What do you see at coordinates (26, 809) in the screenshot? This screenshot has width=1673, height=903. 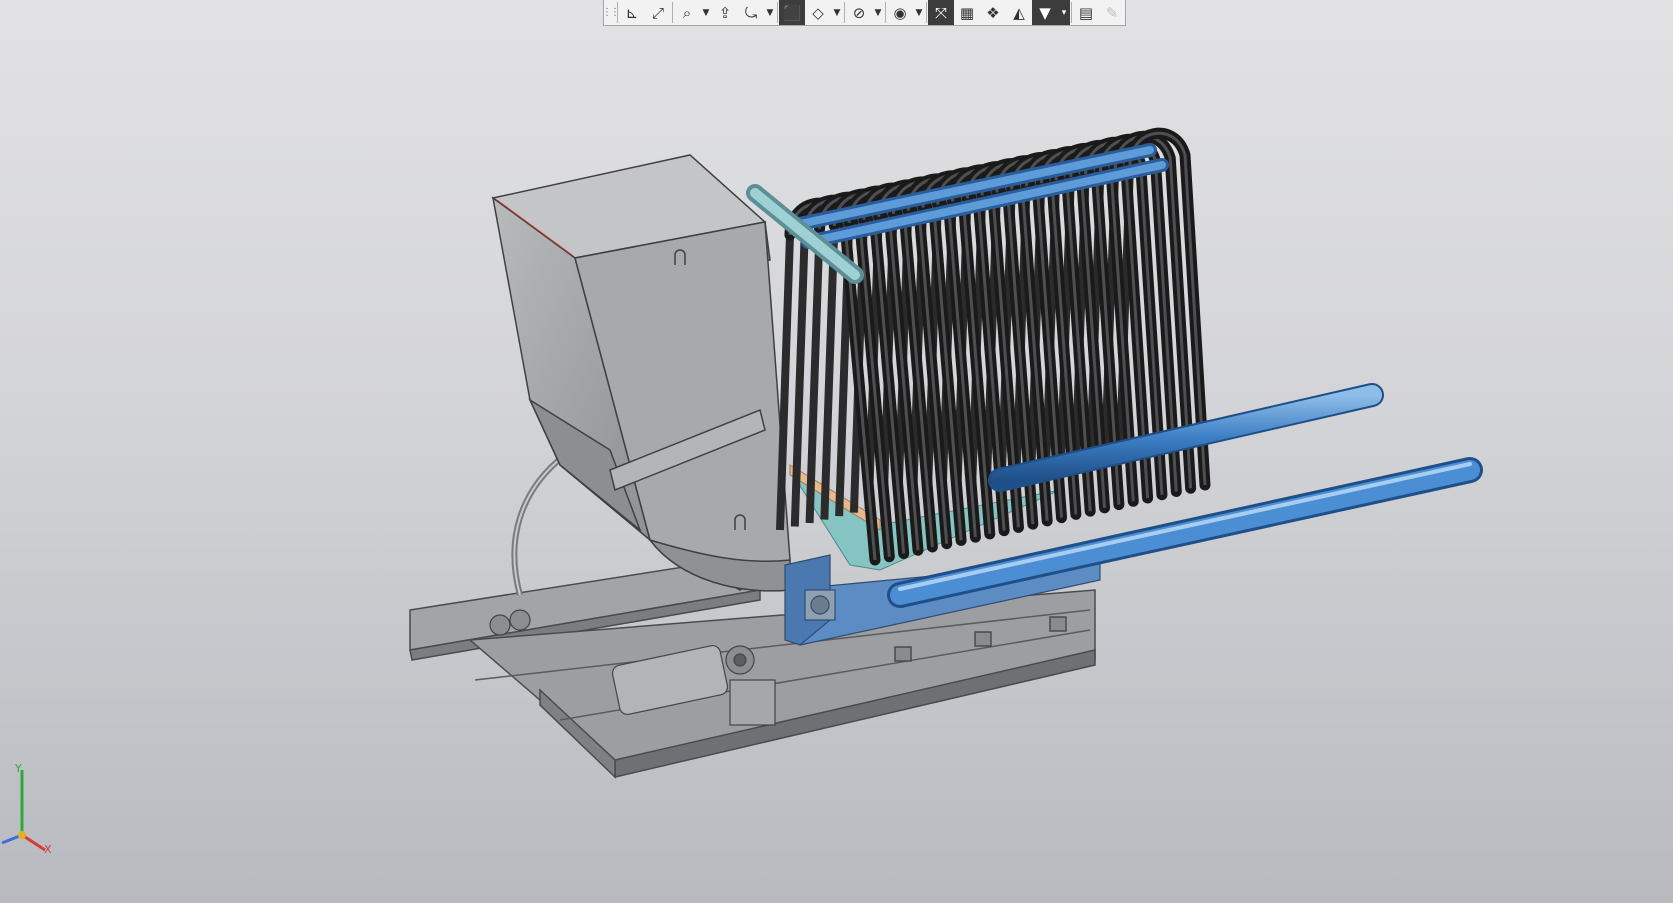 I see `coordinate-triad: Y X` at bounding box center [26, 809].